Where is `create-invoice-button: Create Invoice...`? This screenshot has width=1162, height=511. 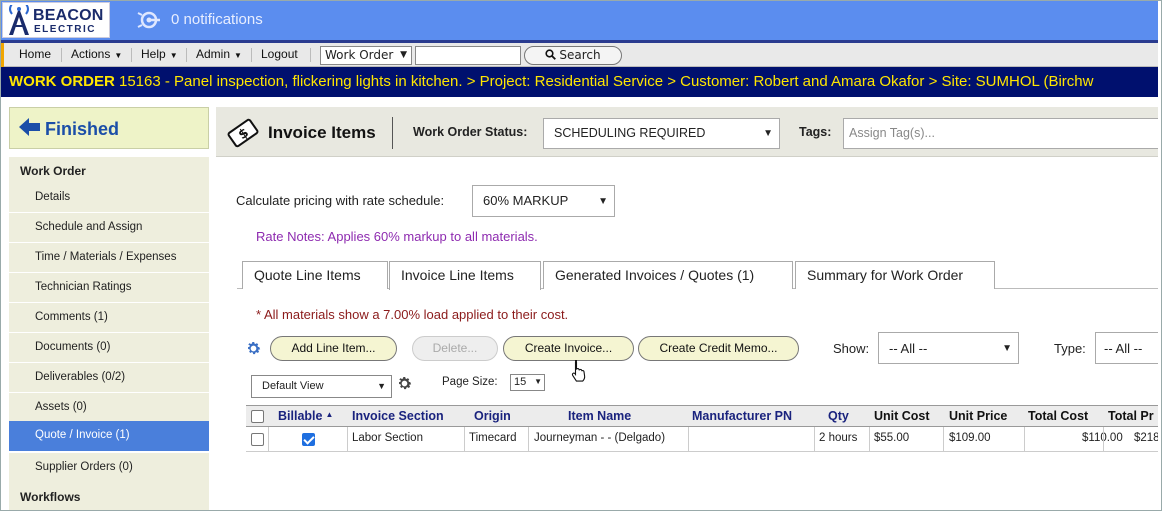 create-invoice-button: Create Invoice... is located at coordinates (568, 348).